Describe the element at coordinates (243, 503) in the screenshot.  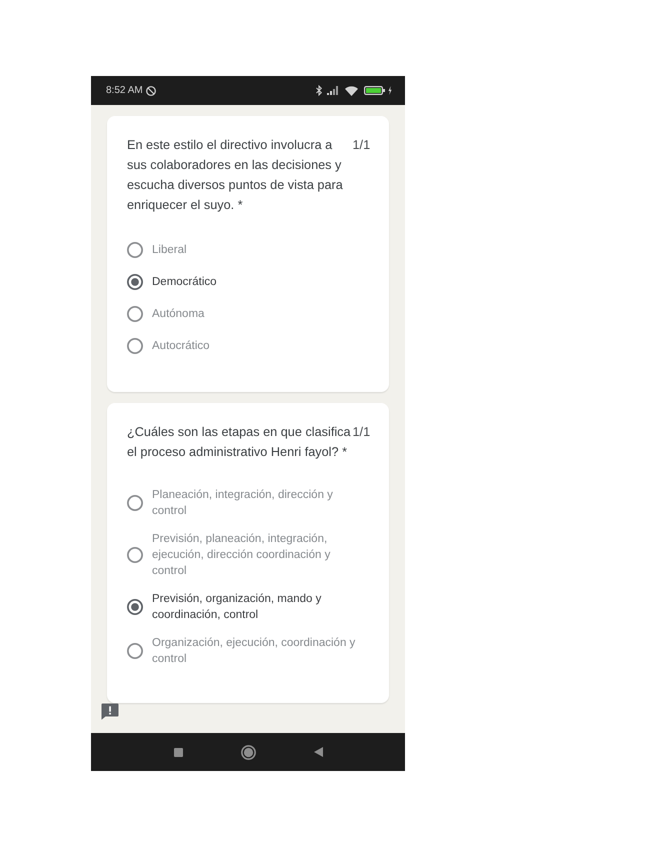
I see `option-label: Planeación, integración, dirección y control` at that location.